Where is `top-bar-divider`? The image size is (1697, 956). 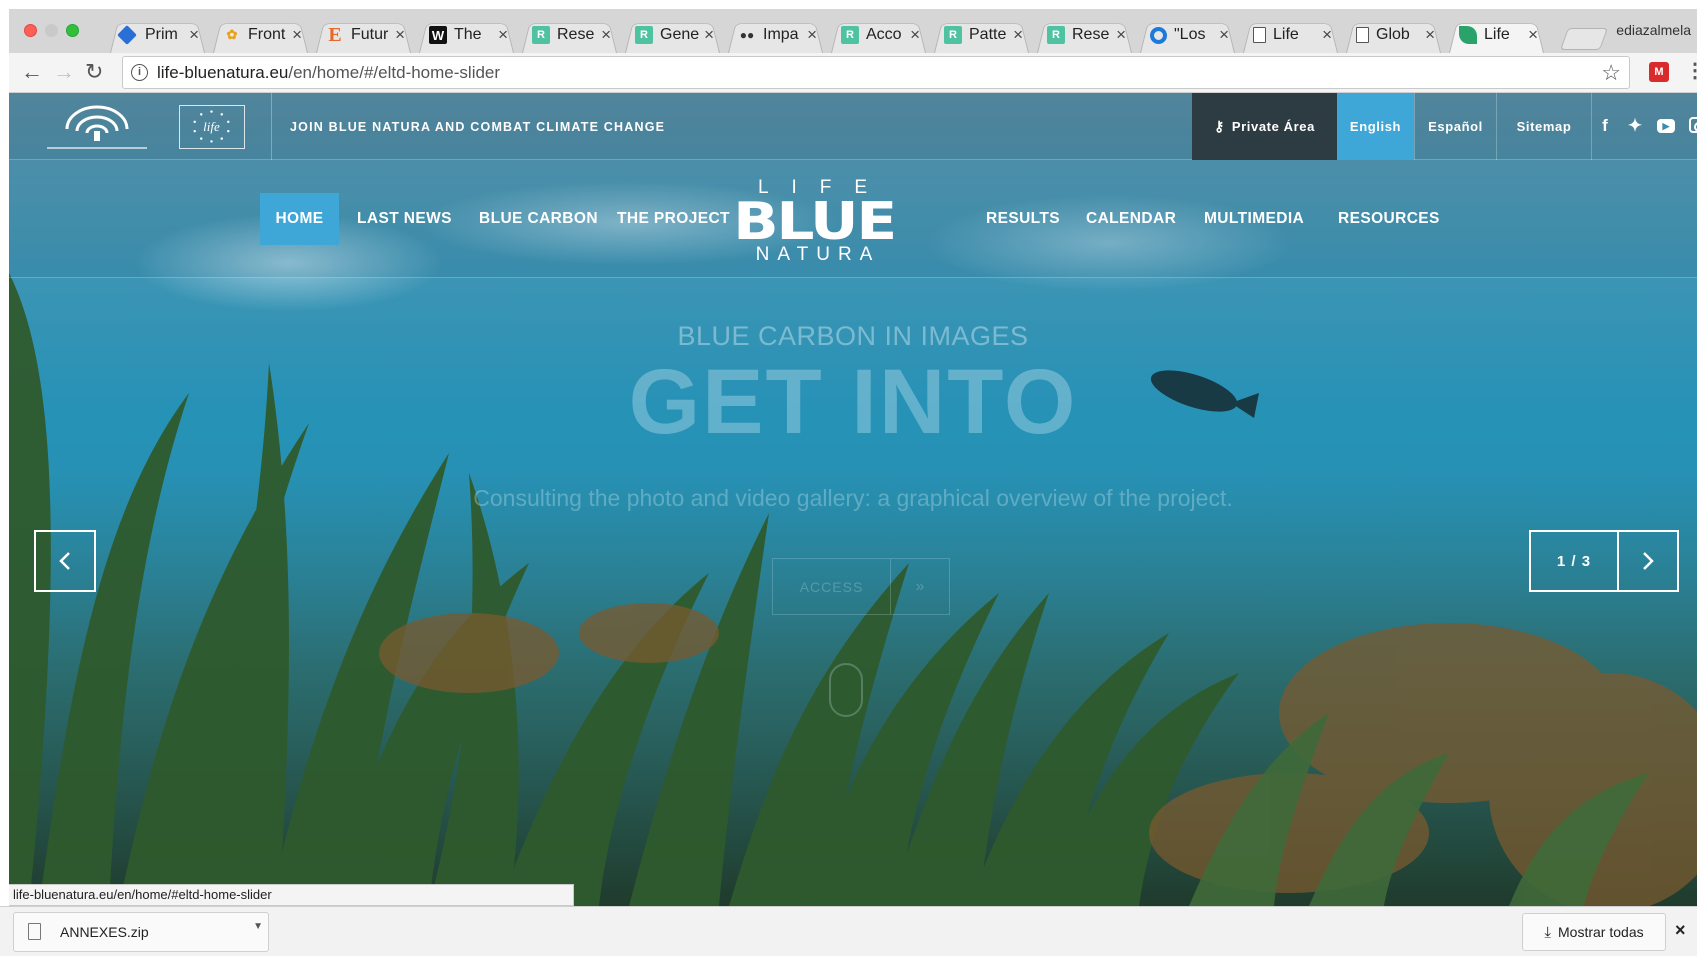
top-bar-divider is located at coordinates (271, 126).